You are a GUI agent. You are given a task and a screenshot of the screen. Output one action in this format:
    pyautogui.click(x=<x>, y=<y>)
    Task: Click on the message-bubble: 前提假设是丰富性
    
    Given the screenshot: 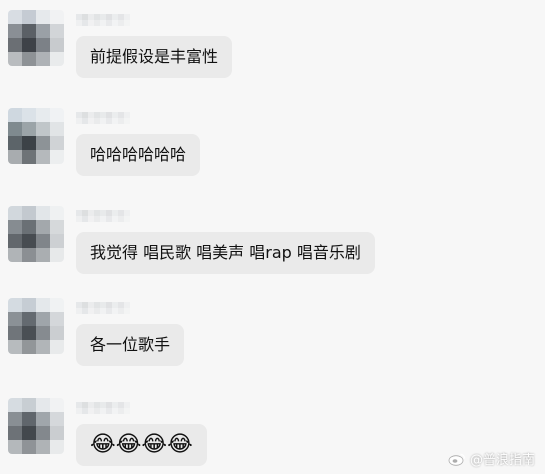 What is the action you would take?
    pyautogui.click(x=154, y=57)
    